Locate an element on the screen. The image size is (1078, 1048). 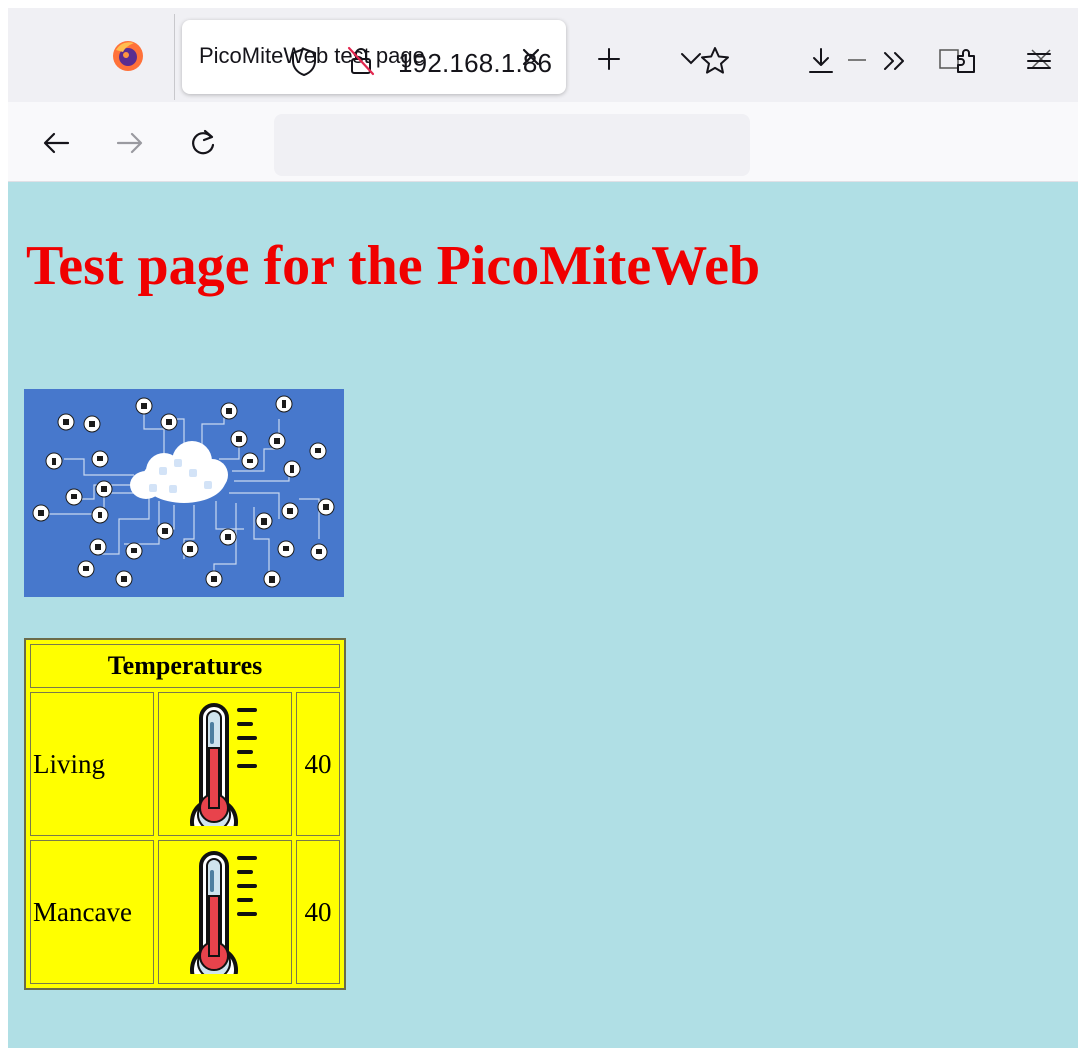
url-bar is located at coordinates (512, 145).